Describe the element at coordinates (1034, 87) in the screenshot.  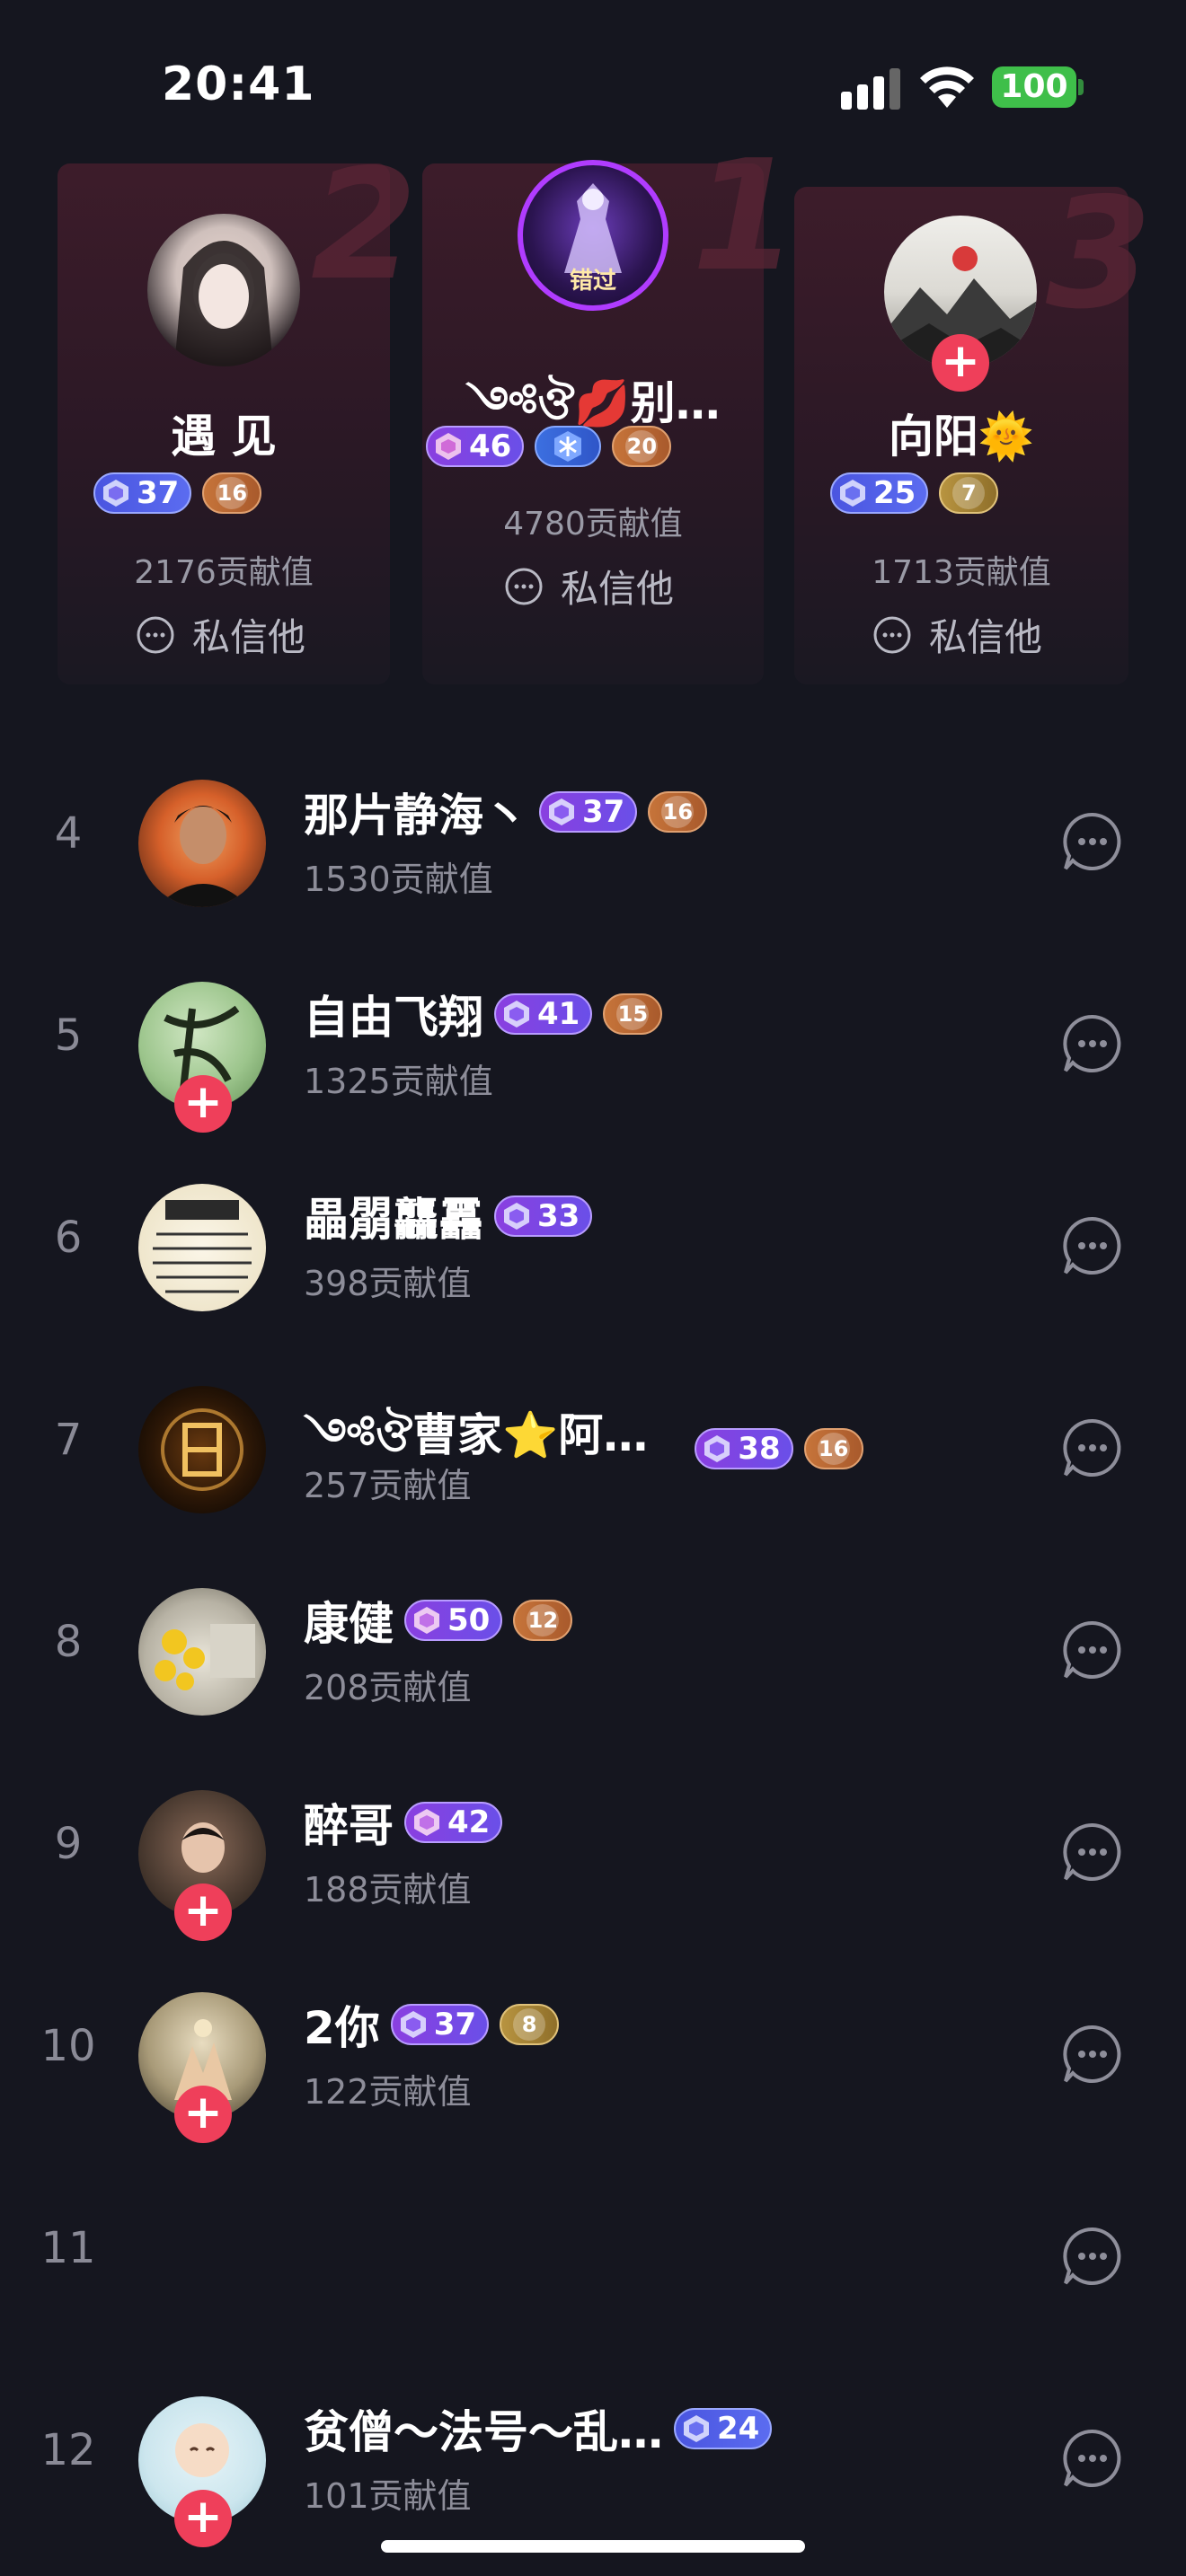
I see `battery-icon: 100` at that location.